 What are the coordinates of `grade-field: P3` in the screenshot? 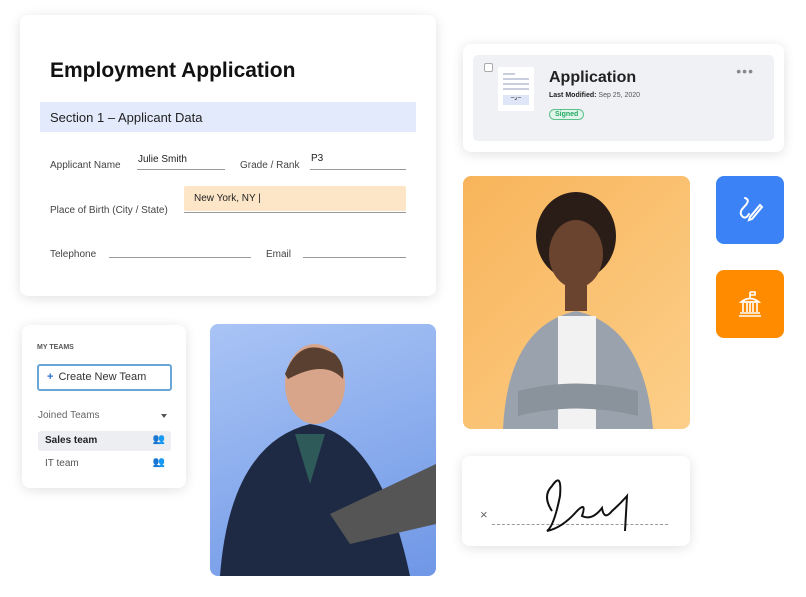 It's located at (317, 158).